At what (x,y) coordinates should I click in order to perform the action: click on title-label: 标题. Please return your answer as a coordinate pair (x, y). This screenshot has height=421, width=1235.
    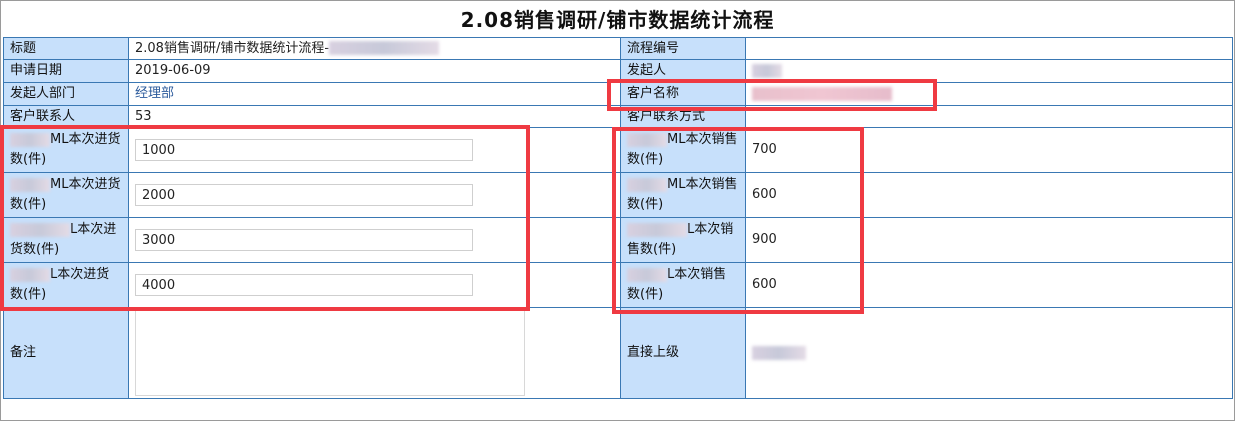
    Looking at the image, I should click on (66, 48).